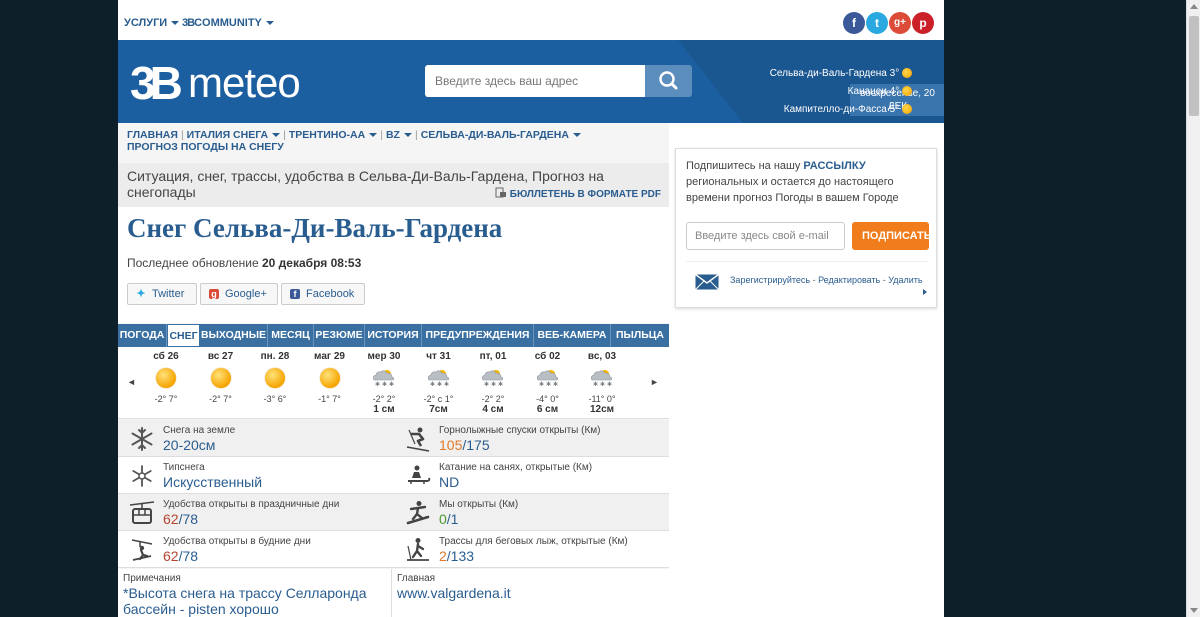  I want to click on breadcrumb-trentino: ТРЕНТИНО-АА, so click(333, 135).